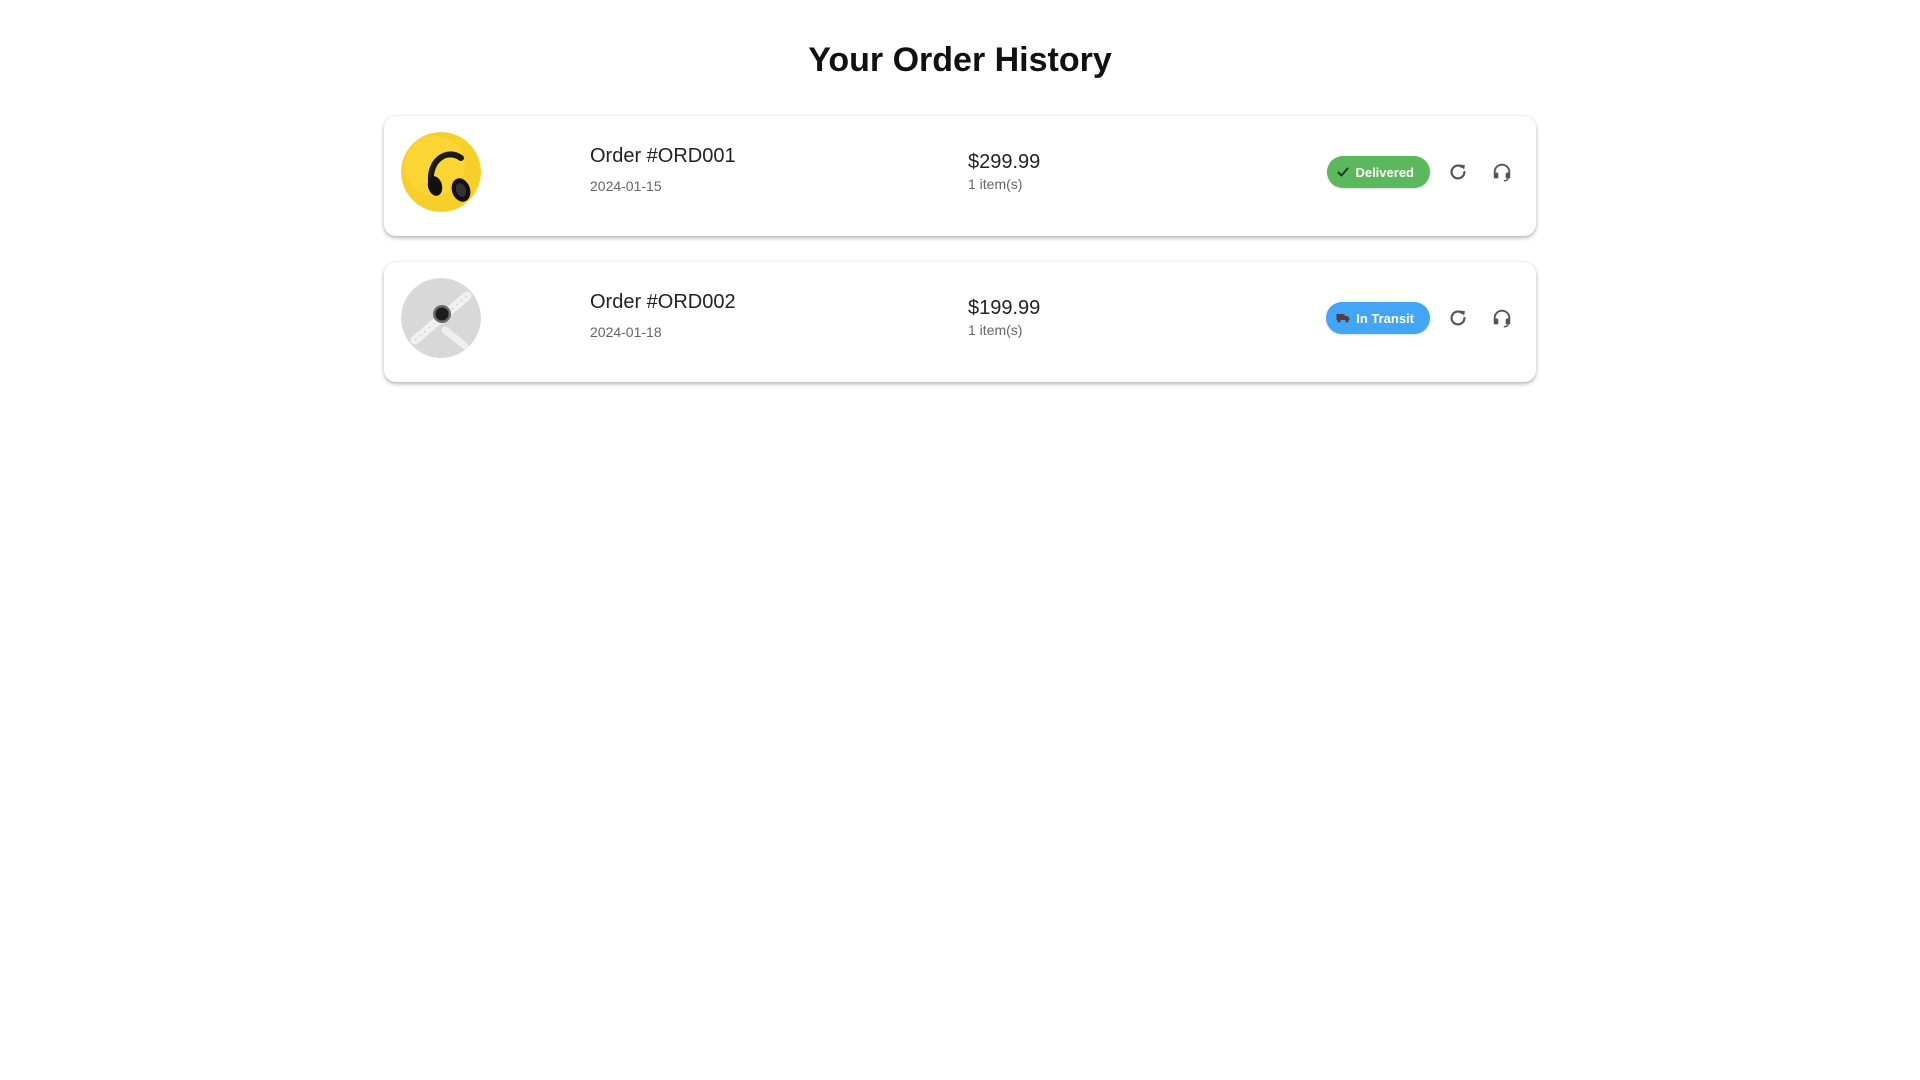 The image size is (1920, 1080). What do you see at coordinates (1384, 172) in the screenshot?
I see `status-label: Delivered` at bounding box center [1384, 172].